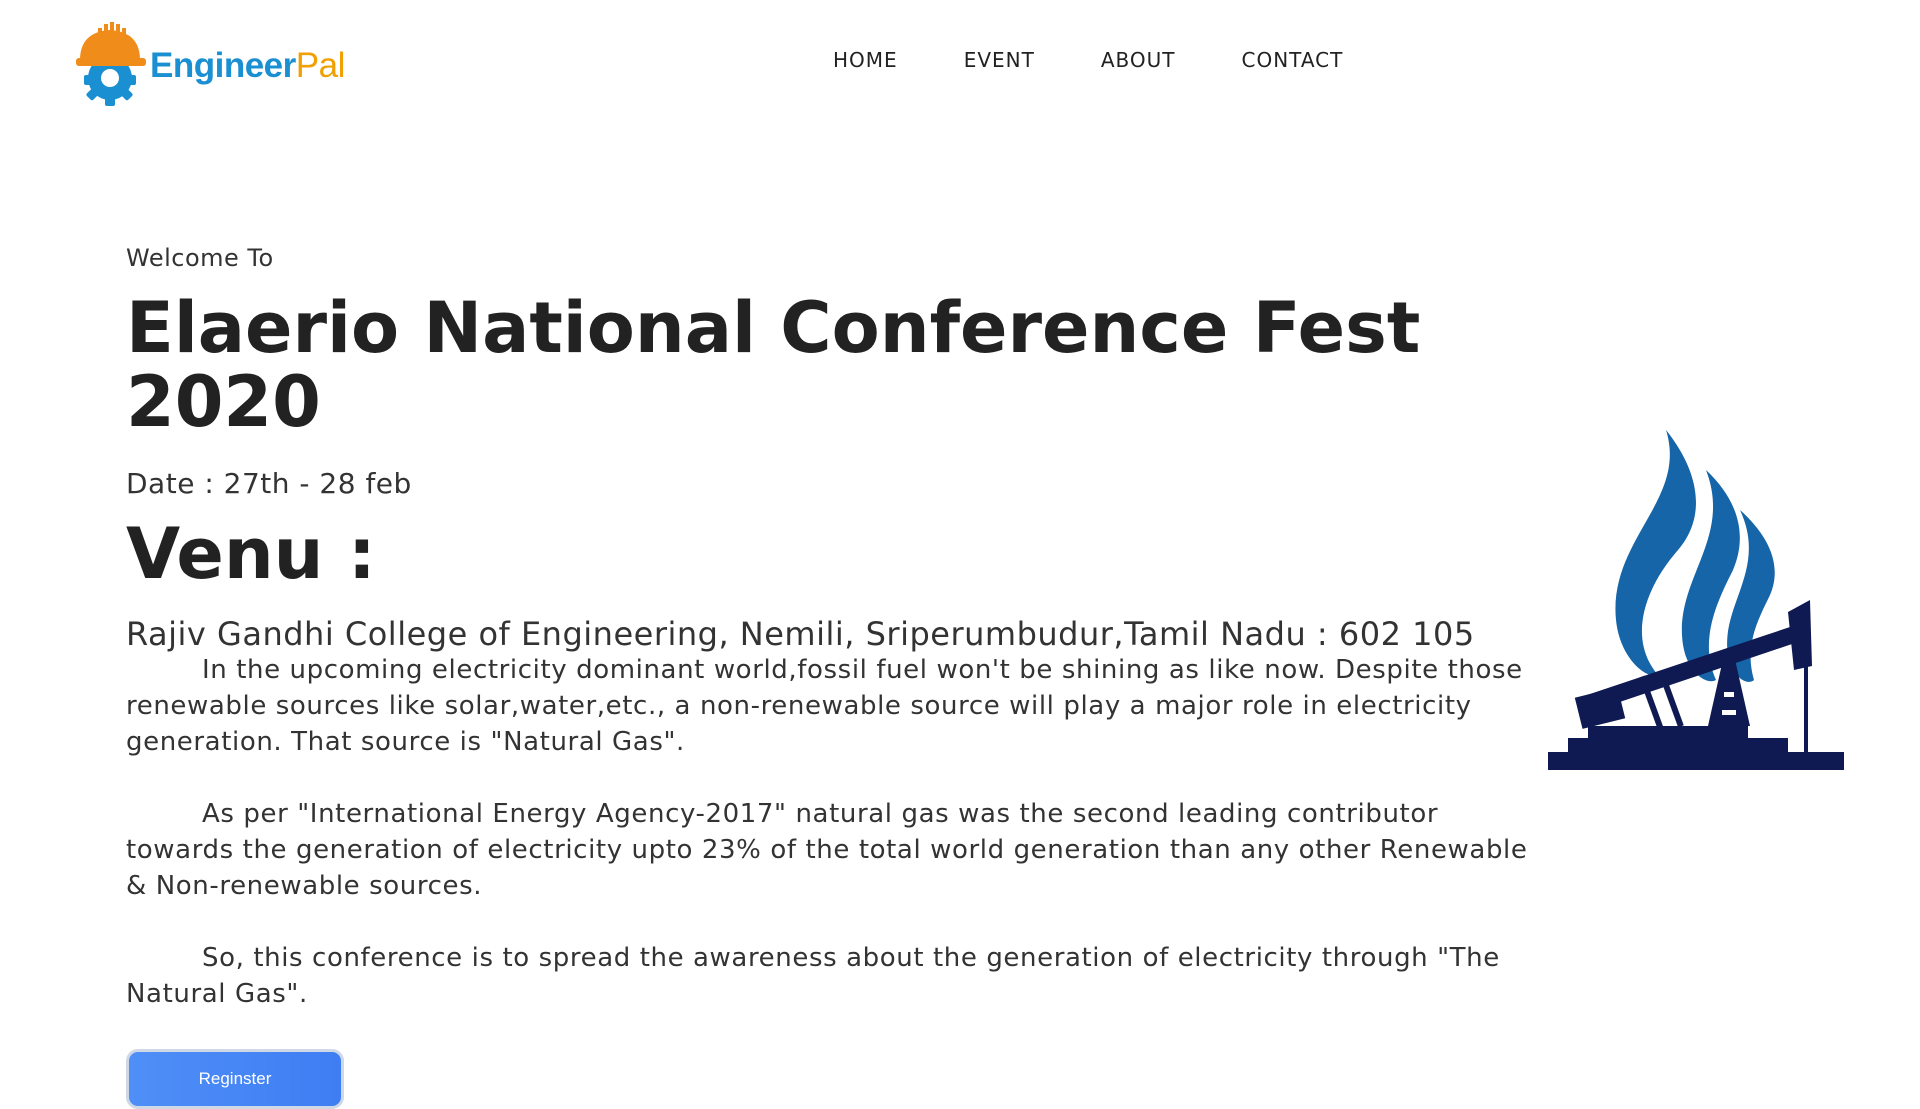  Describe the element at coordinates (269, 483) in the screenshot. I see `event-date: Date : 27th - 28 feb` at that location.